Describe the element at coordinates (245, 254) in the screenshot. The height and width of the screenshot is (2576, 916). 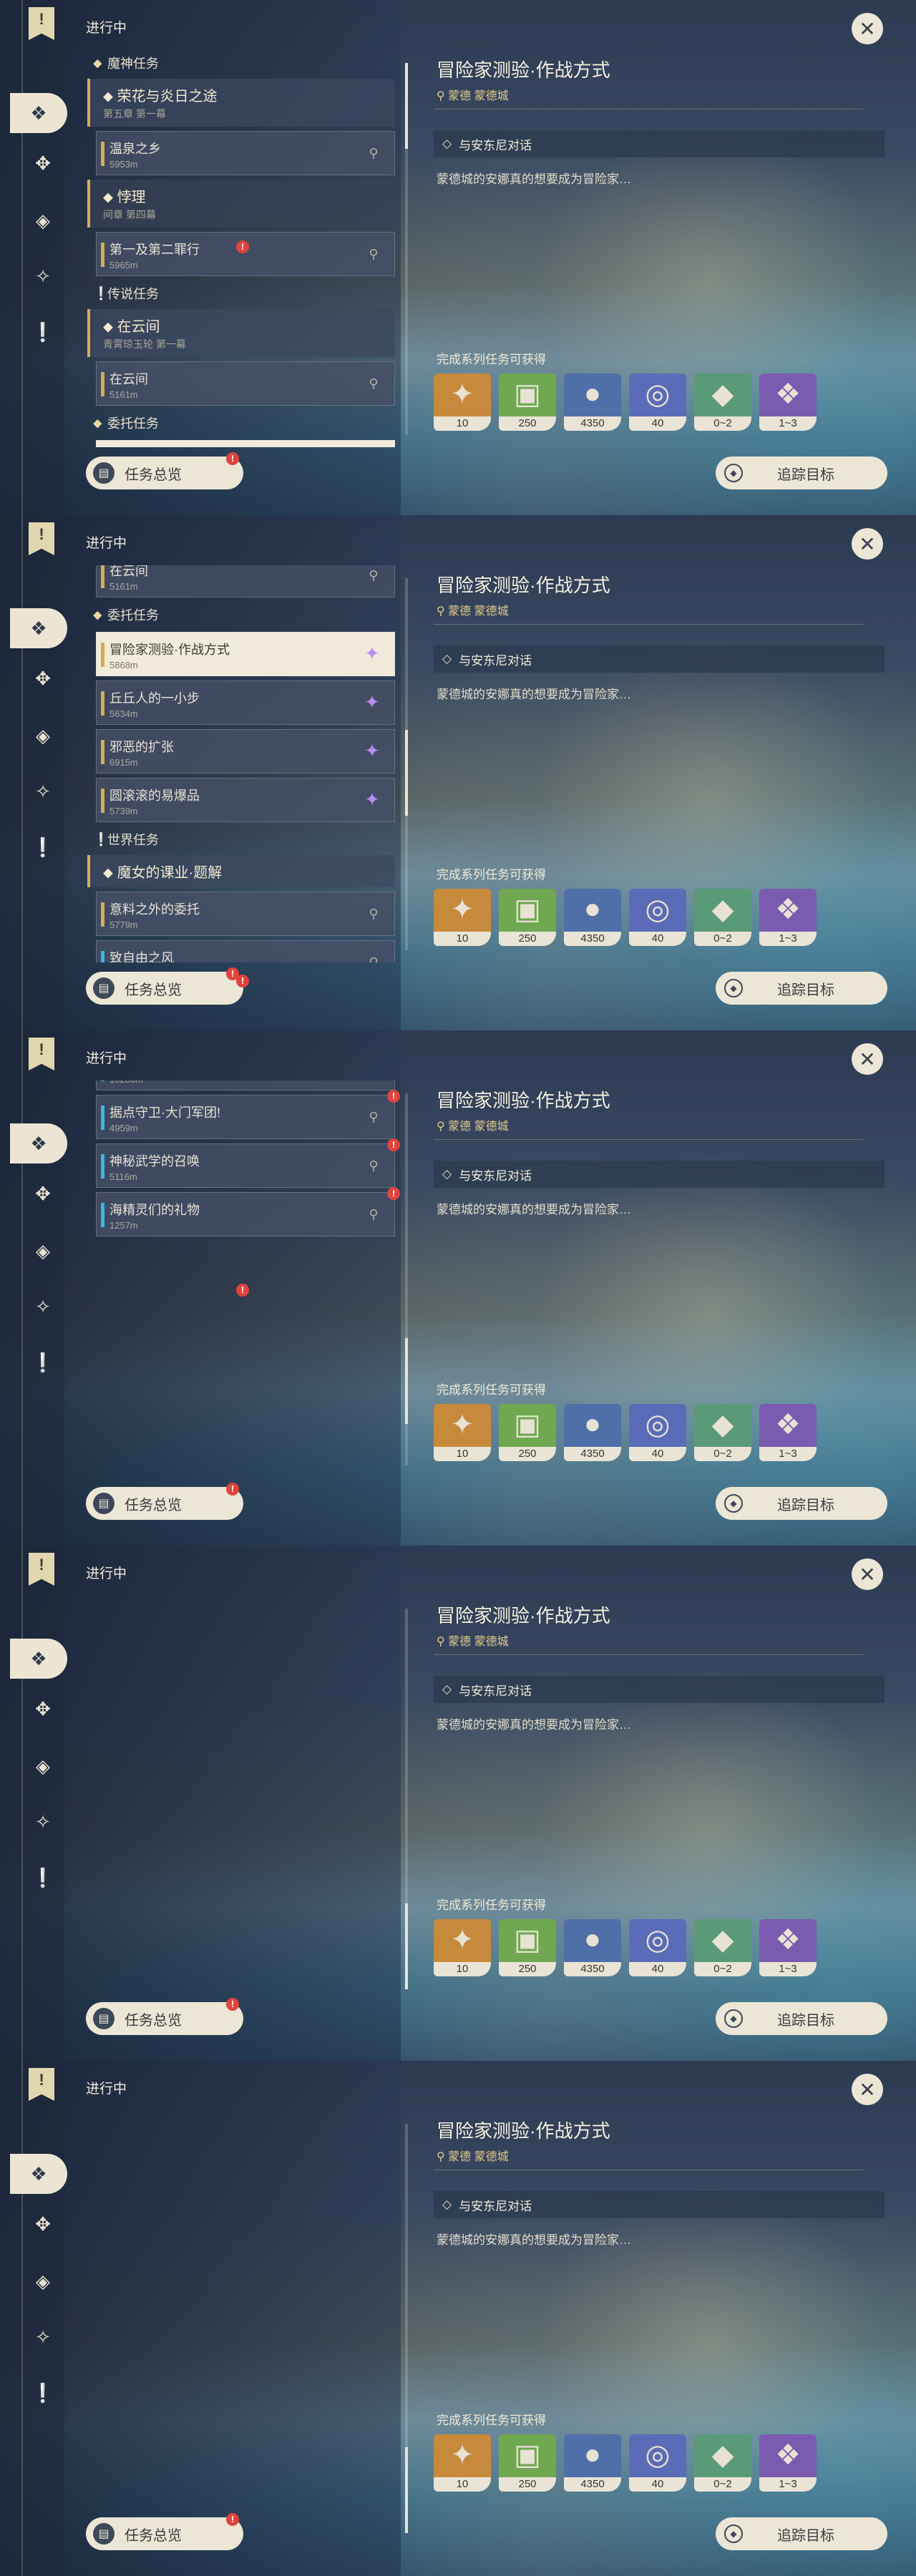
I see `list-item: 第一及第二罪行 5965m ⚲` at that location.